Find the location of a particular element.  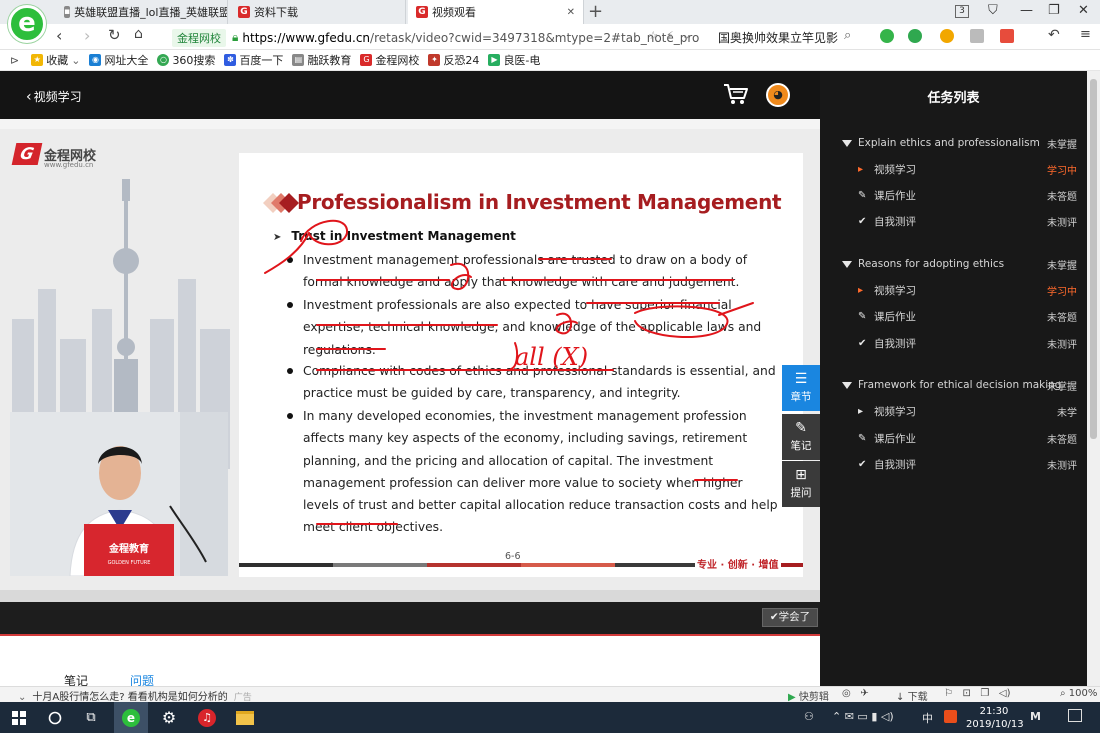

user-avatar: ◕ is located at coordinates (778, 95).